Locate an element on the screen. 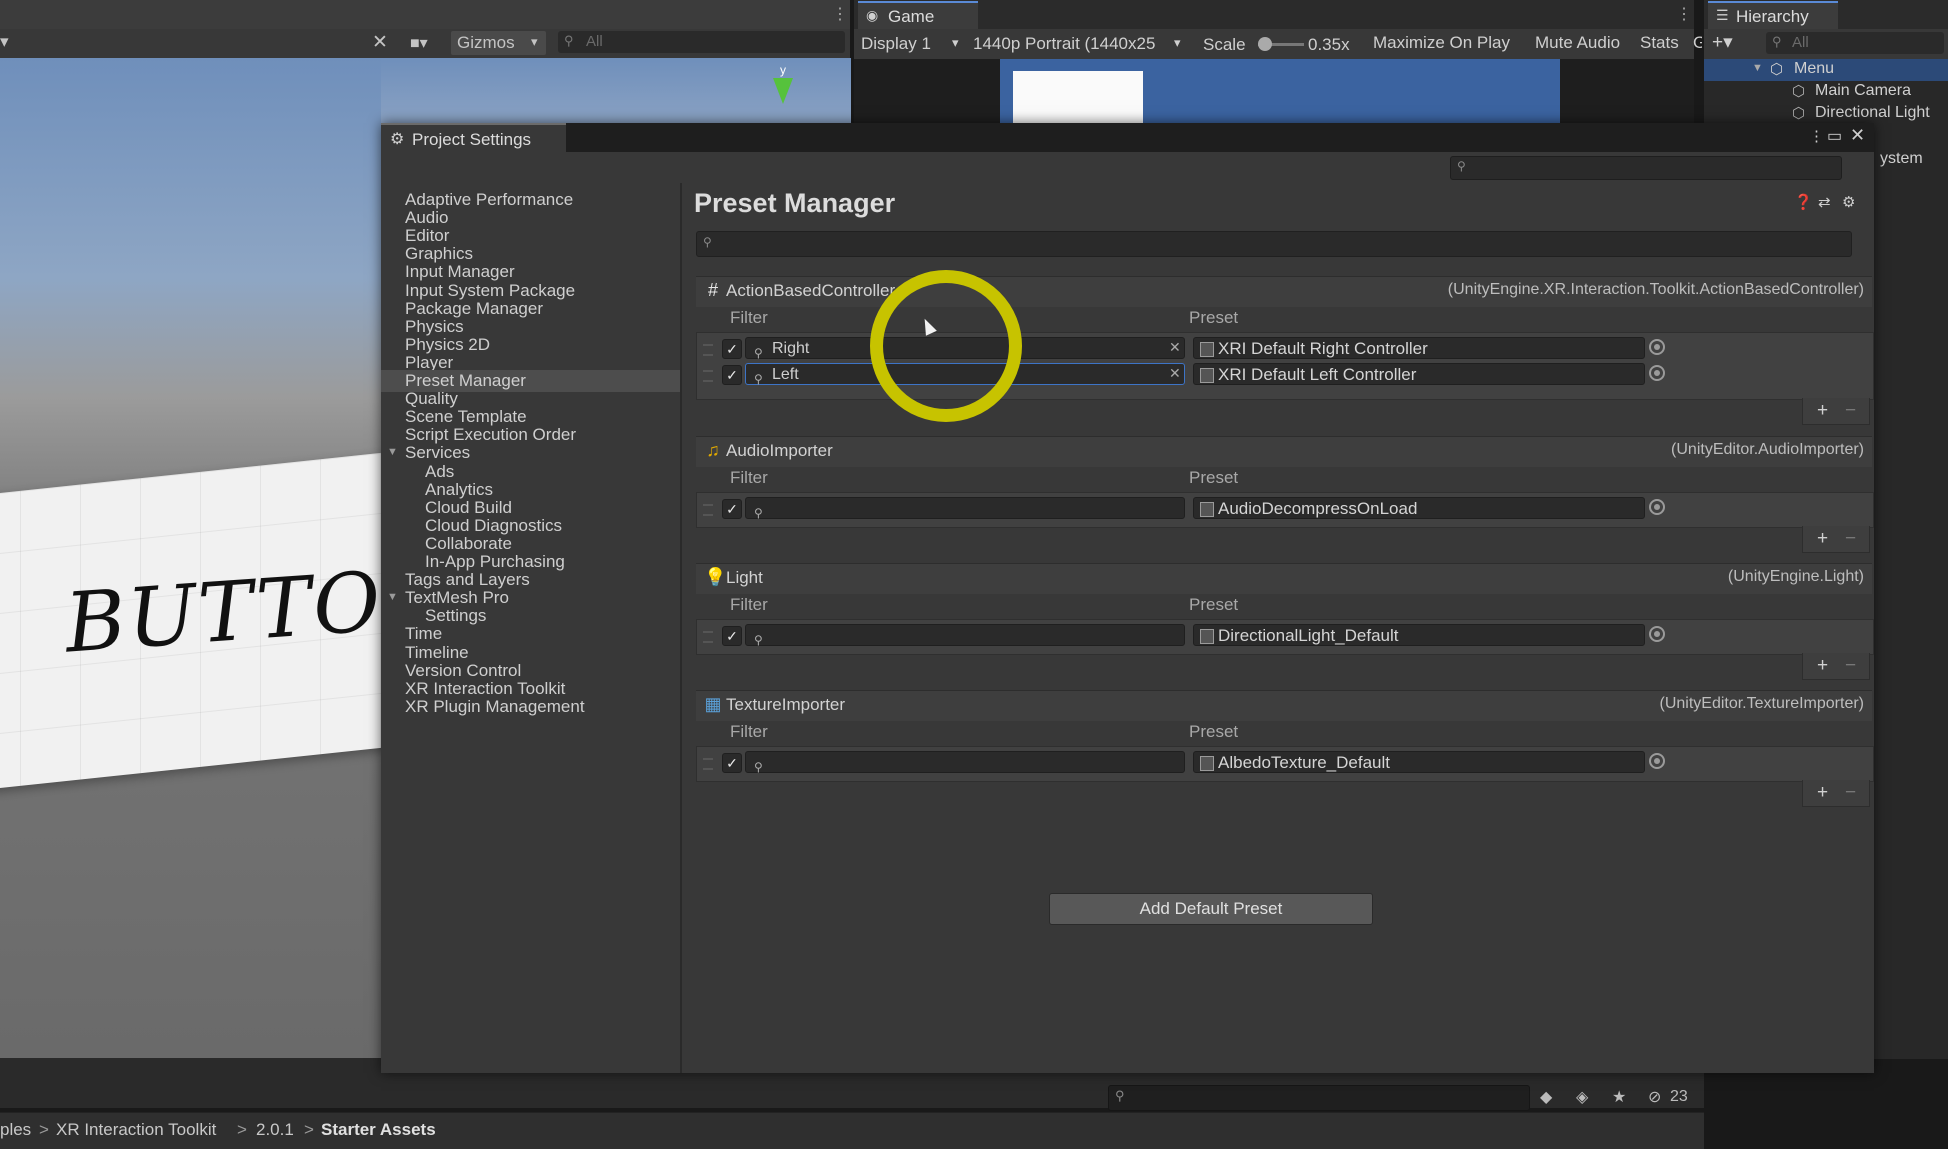 This screenshot has height=1149, width=1948. sidebar-item-xr-plugin-management: XR Plugin Management is located at coordinates (495, 707).